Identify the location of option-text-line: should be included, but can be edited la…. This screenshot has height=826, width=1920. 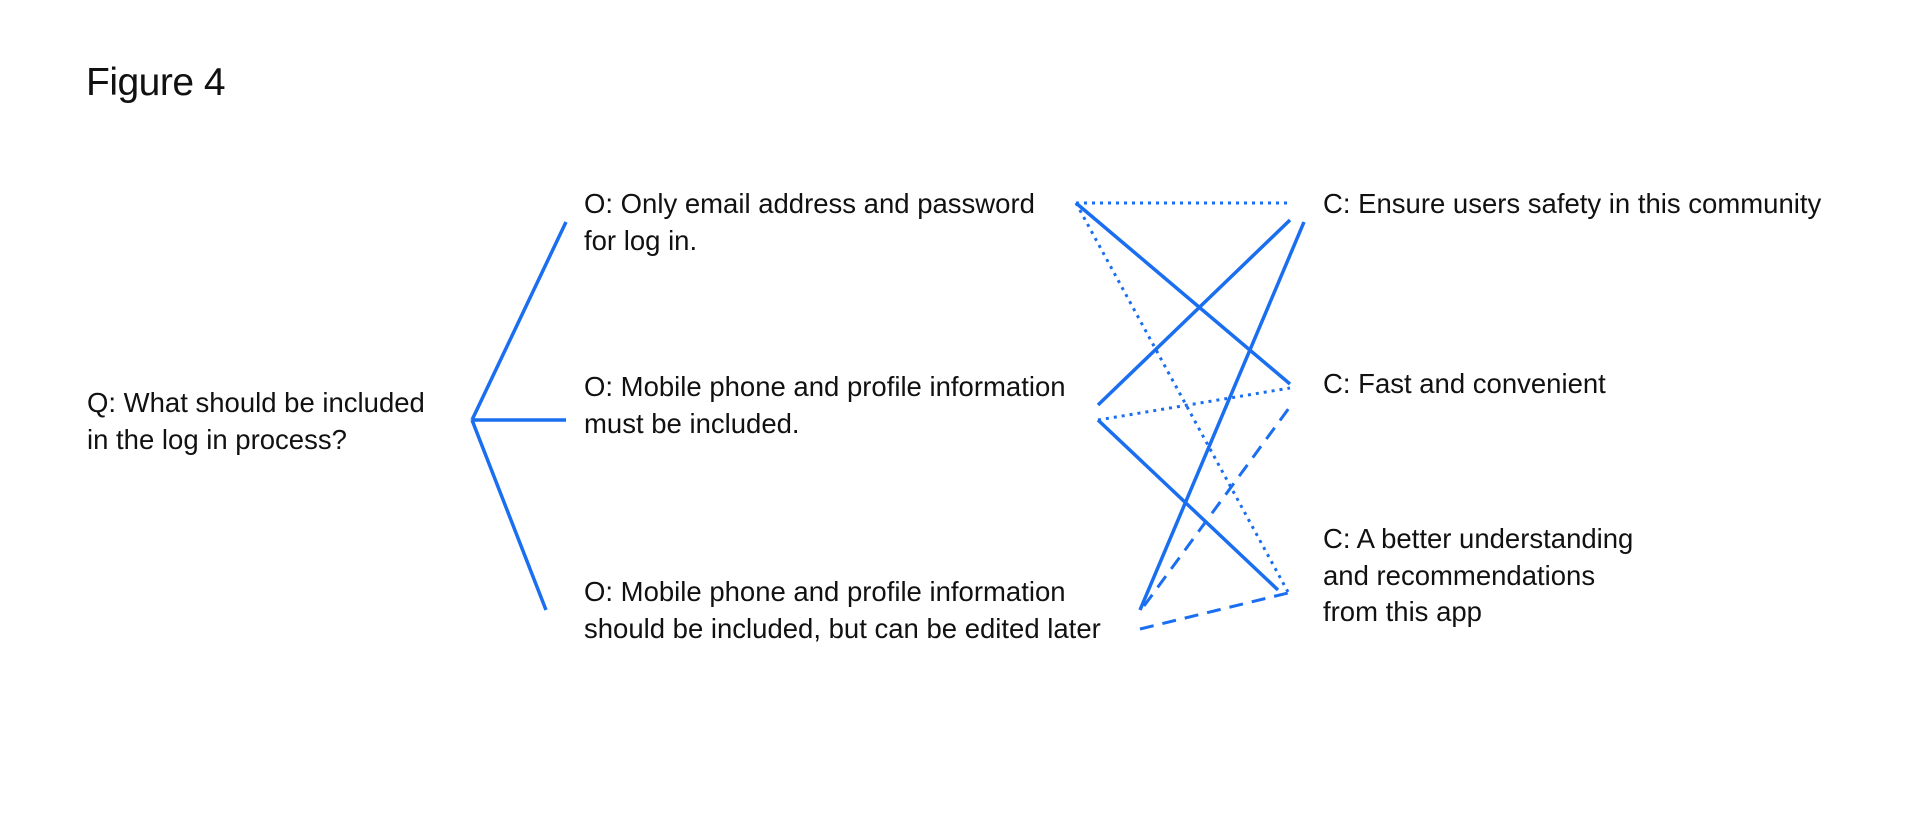
(842, 628).